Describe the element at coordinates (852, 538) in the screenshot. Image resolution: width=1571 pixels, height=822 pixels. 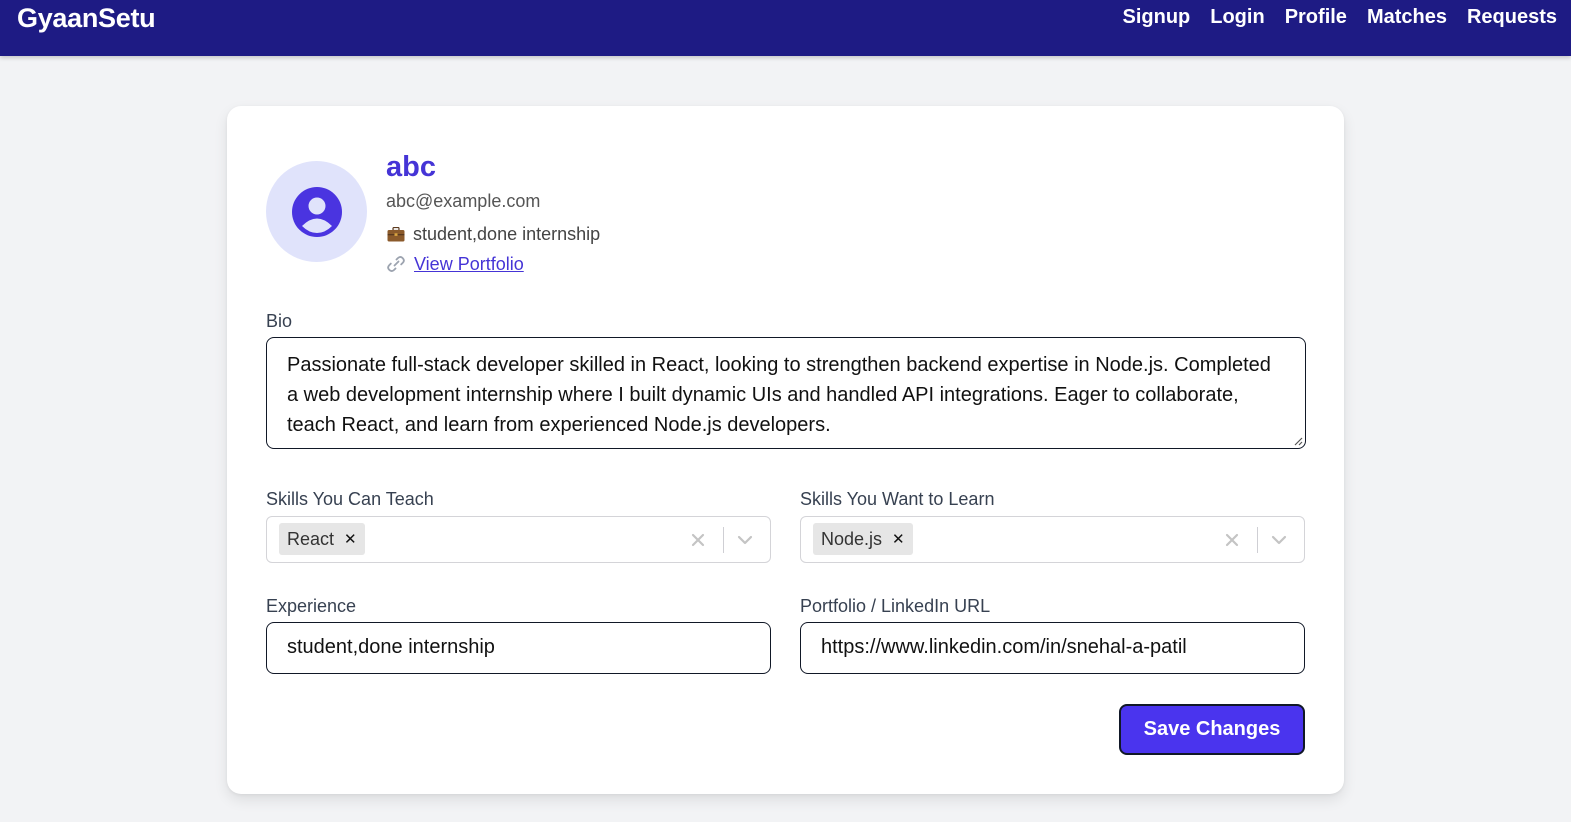
I see `learn-skill-chip-label: Node.js` at that location.